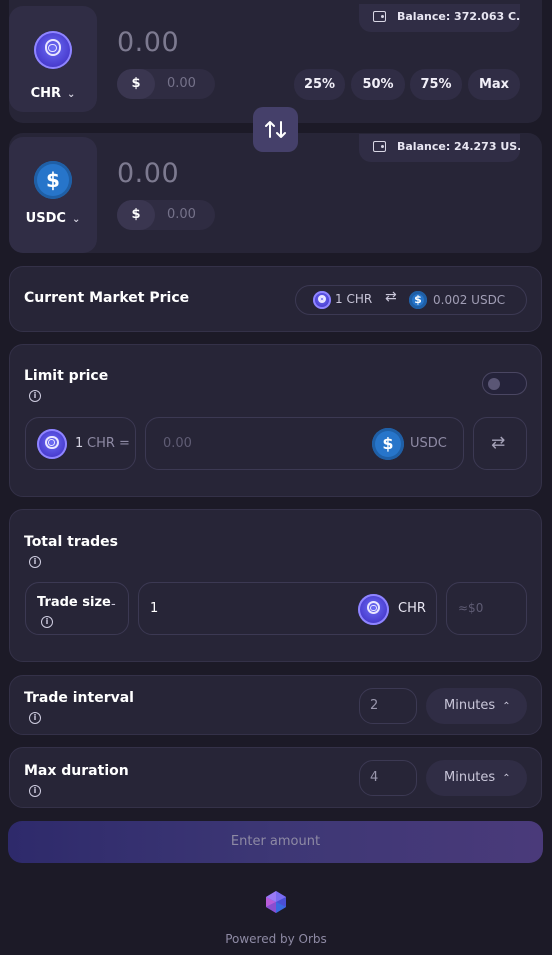  What do you see at coordinates (74, 602) in the screenshot?
I see `trade-size-label: Trade size` at bounding box center [74, 602].